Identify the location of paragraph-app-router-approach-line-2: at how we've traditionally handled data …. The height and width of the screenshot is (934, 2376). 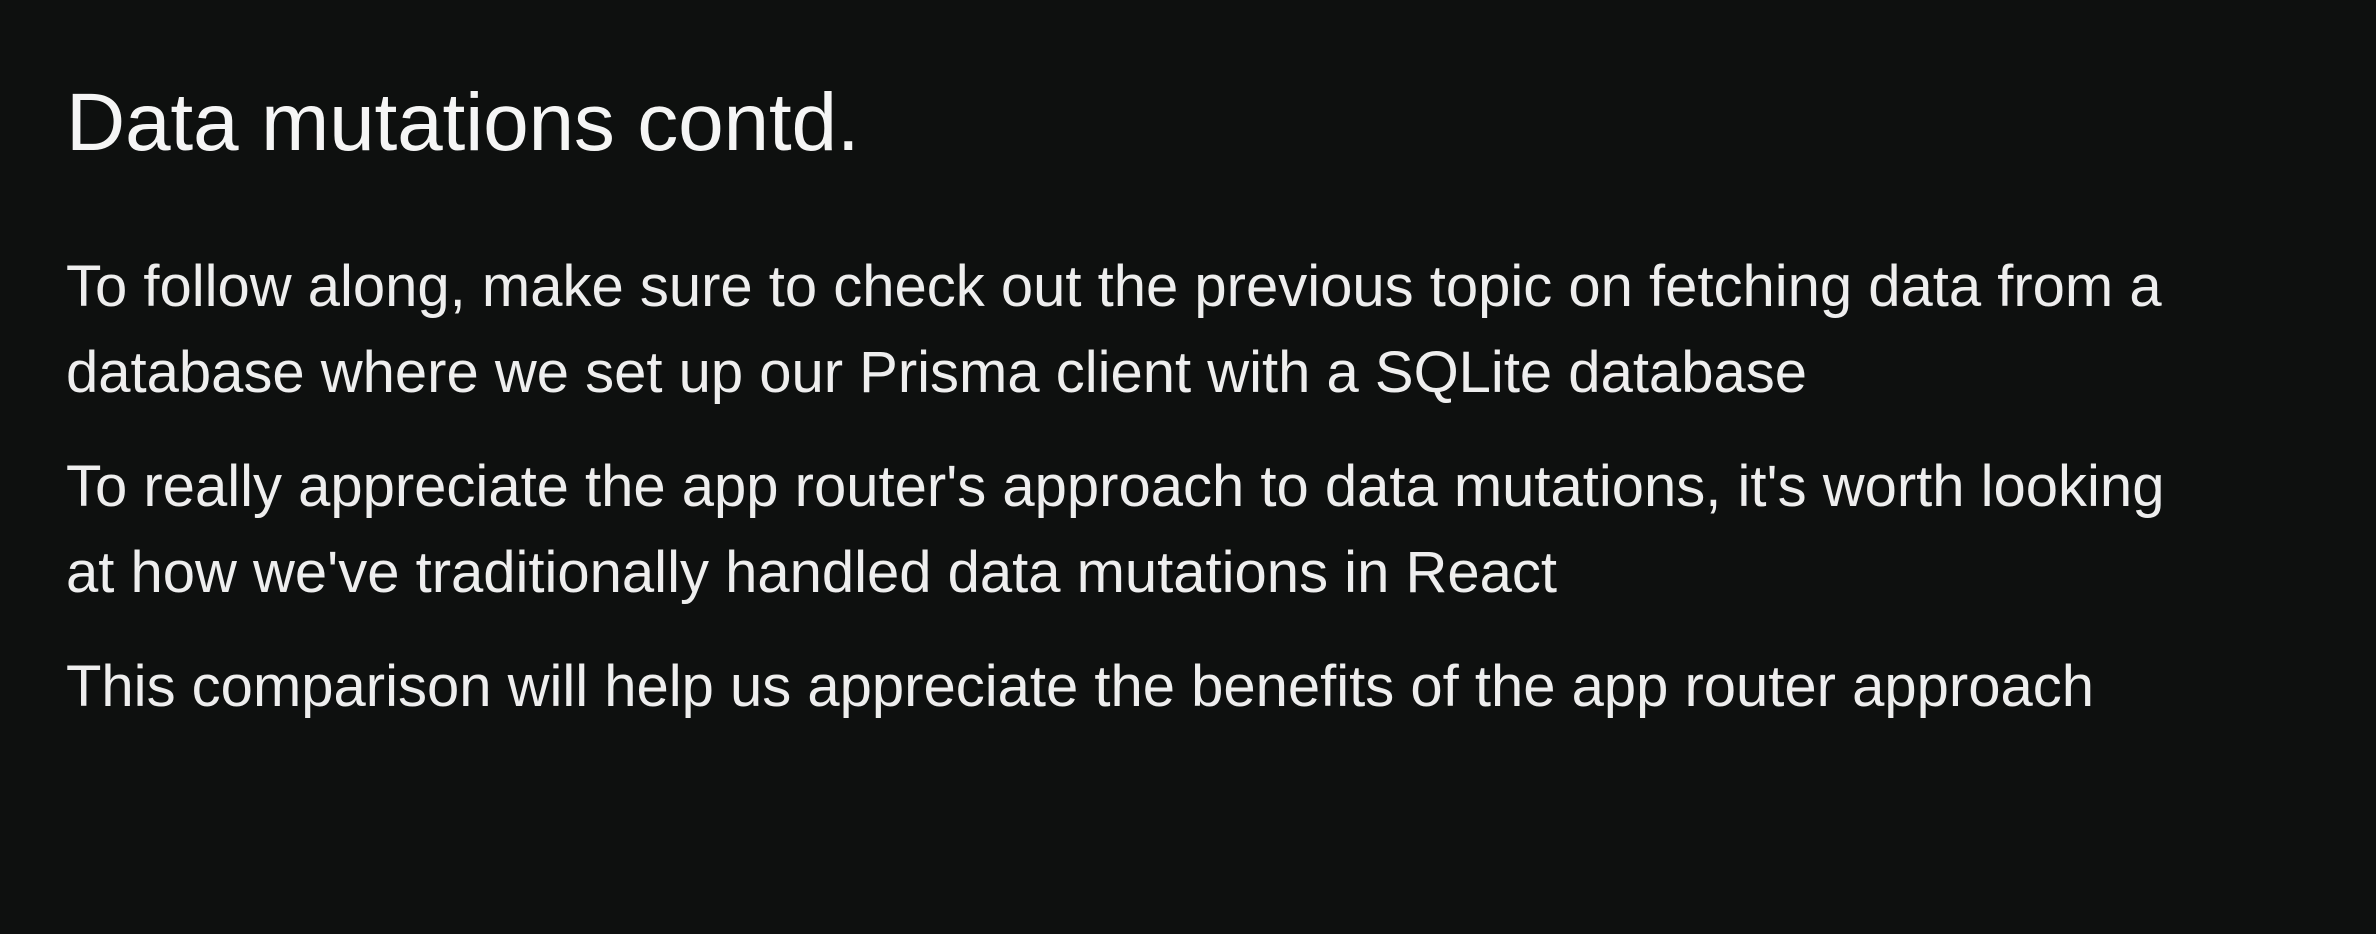
(811, 573).